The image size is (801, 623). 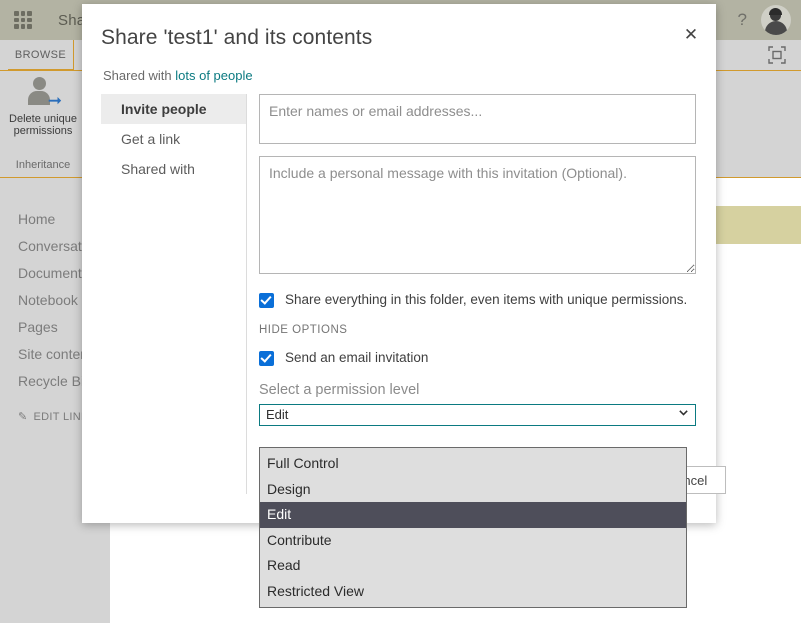 What do you see at coordinates (266, 358) in the screenshot?
I see `send-email-invitation-checkbox` at bounding box center [266, 358].